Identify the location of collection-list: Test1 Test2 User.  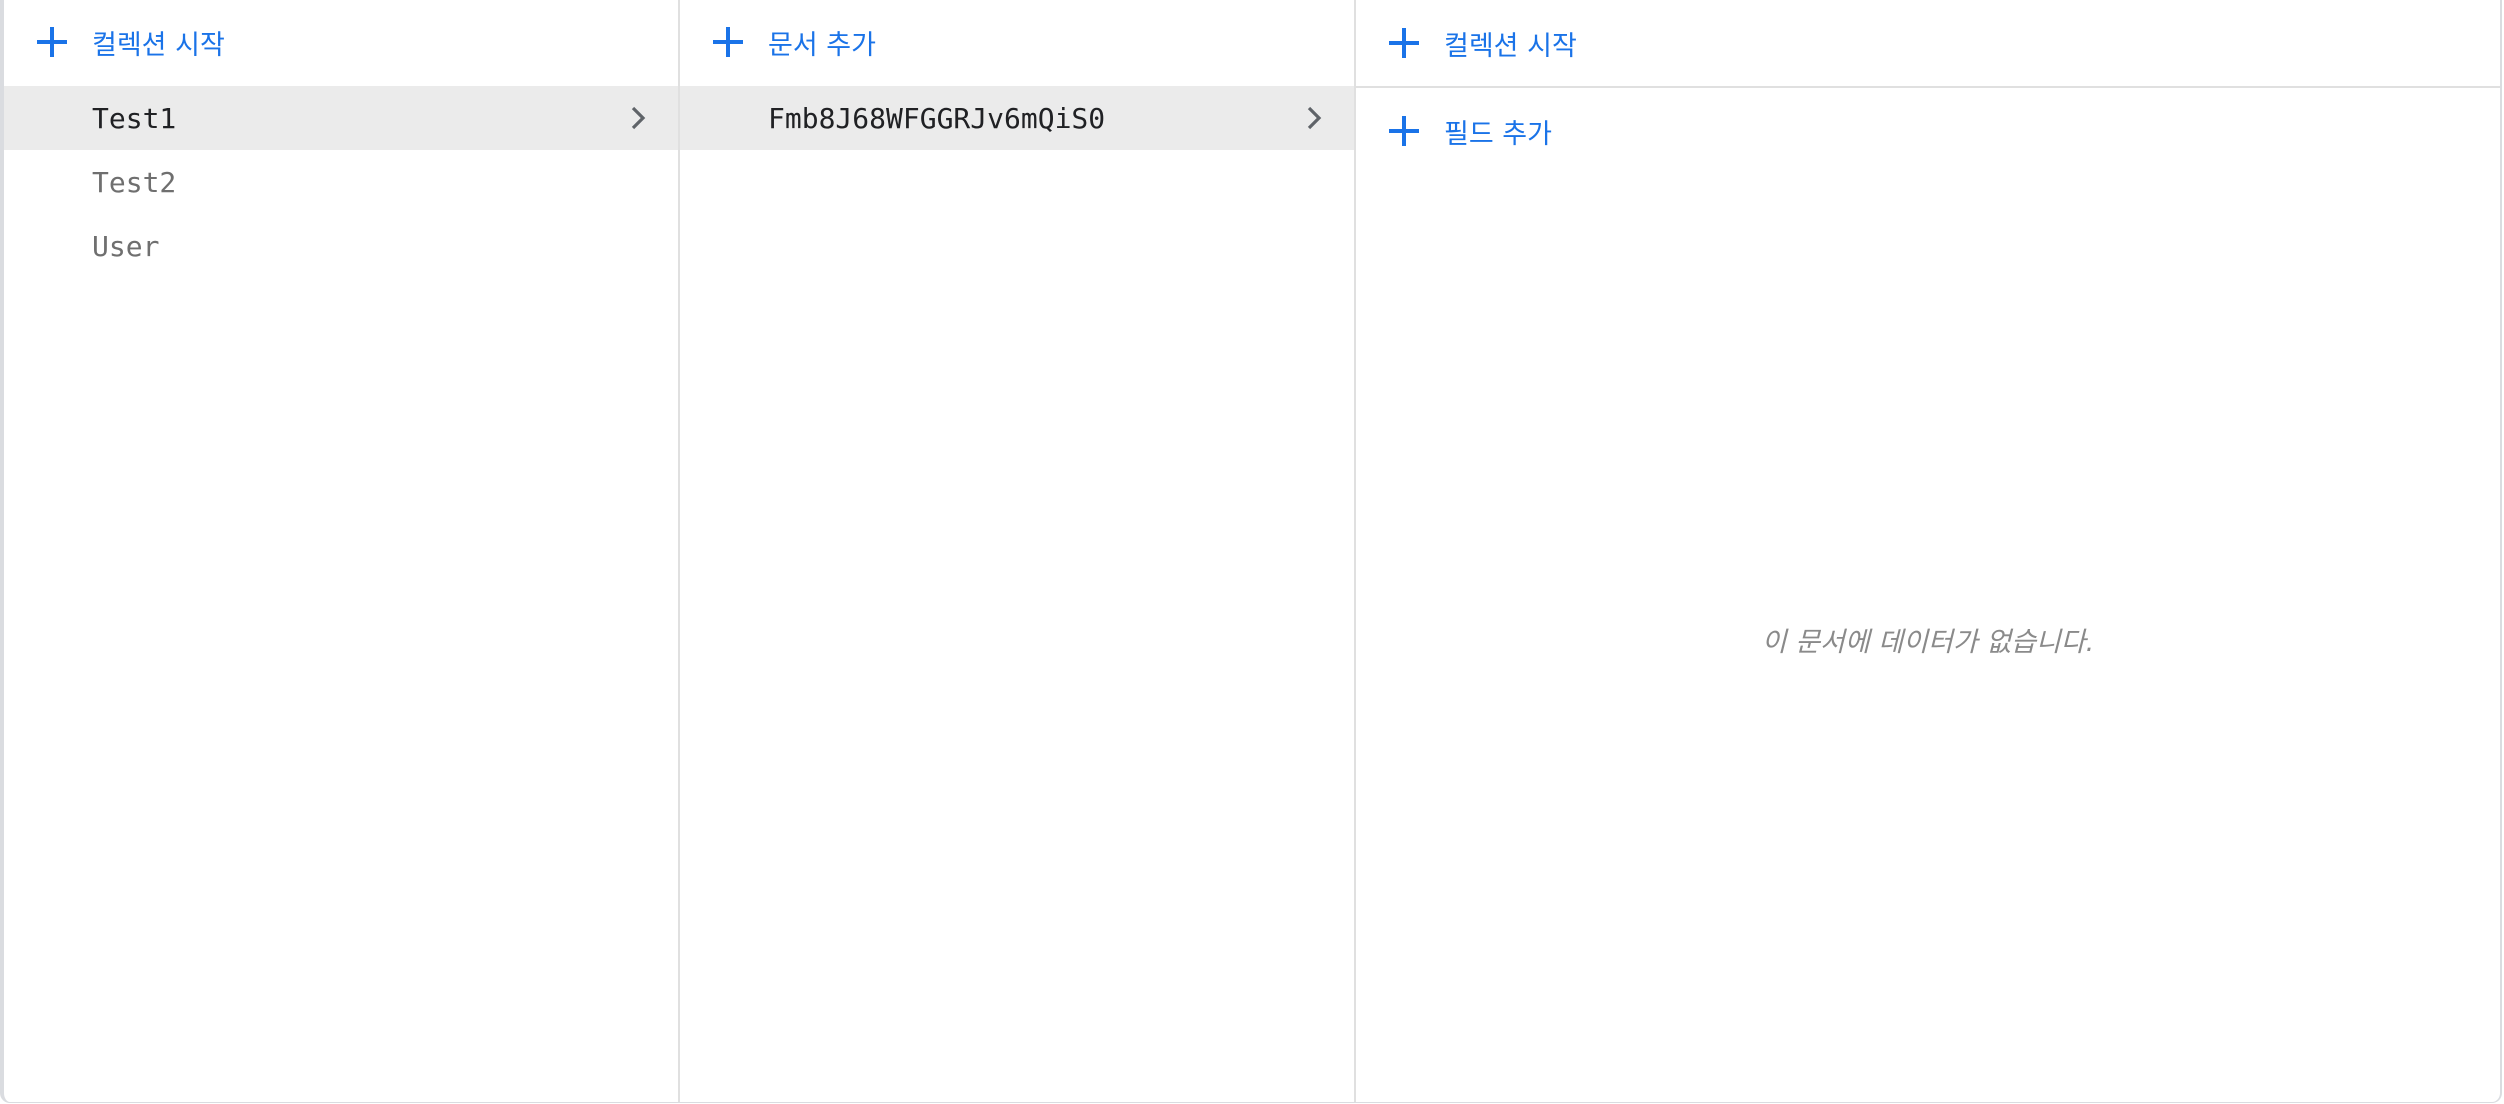
(341, 182).